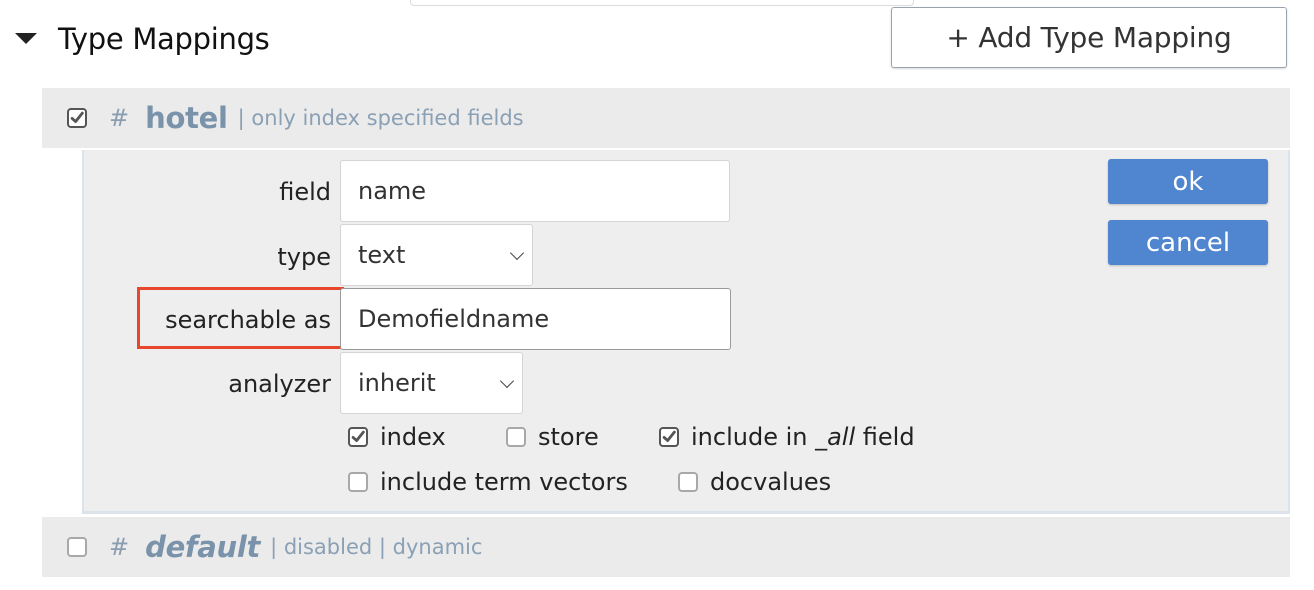  I want to click on caret-down-icon, so click(26, 38).